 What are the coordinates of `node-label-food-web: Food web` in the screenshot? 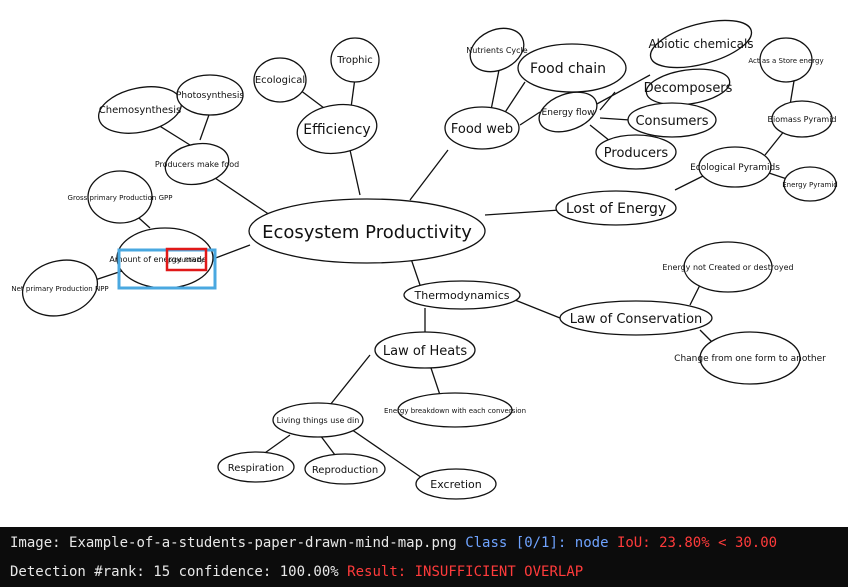 It's located at (482, 129).